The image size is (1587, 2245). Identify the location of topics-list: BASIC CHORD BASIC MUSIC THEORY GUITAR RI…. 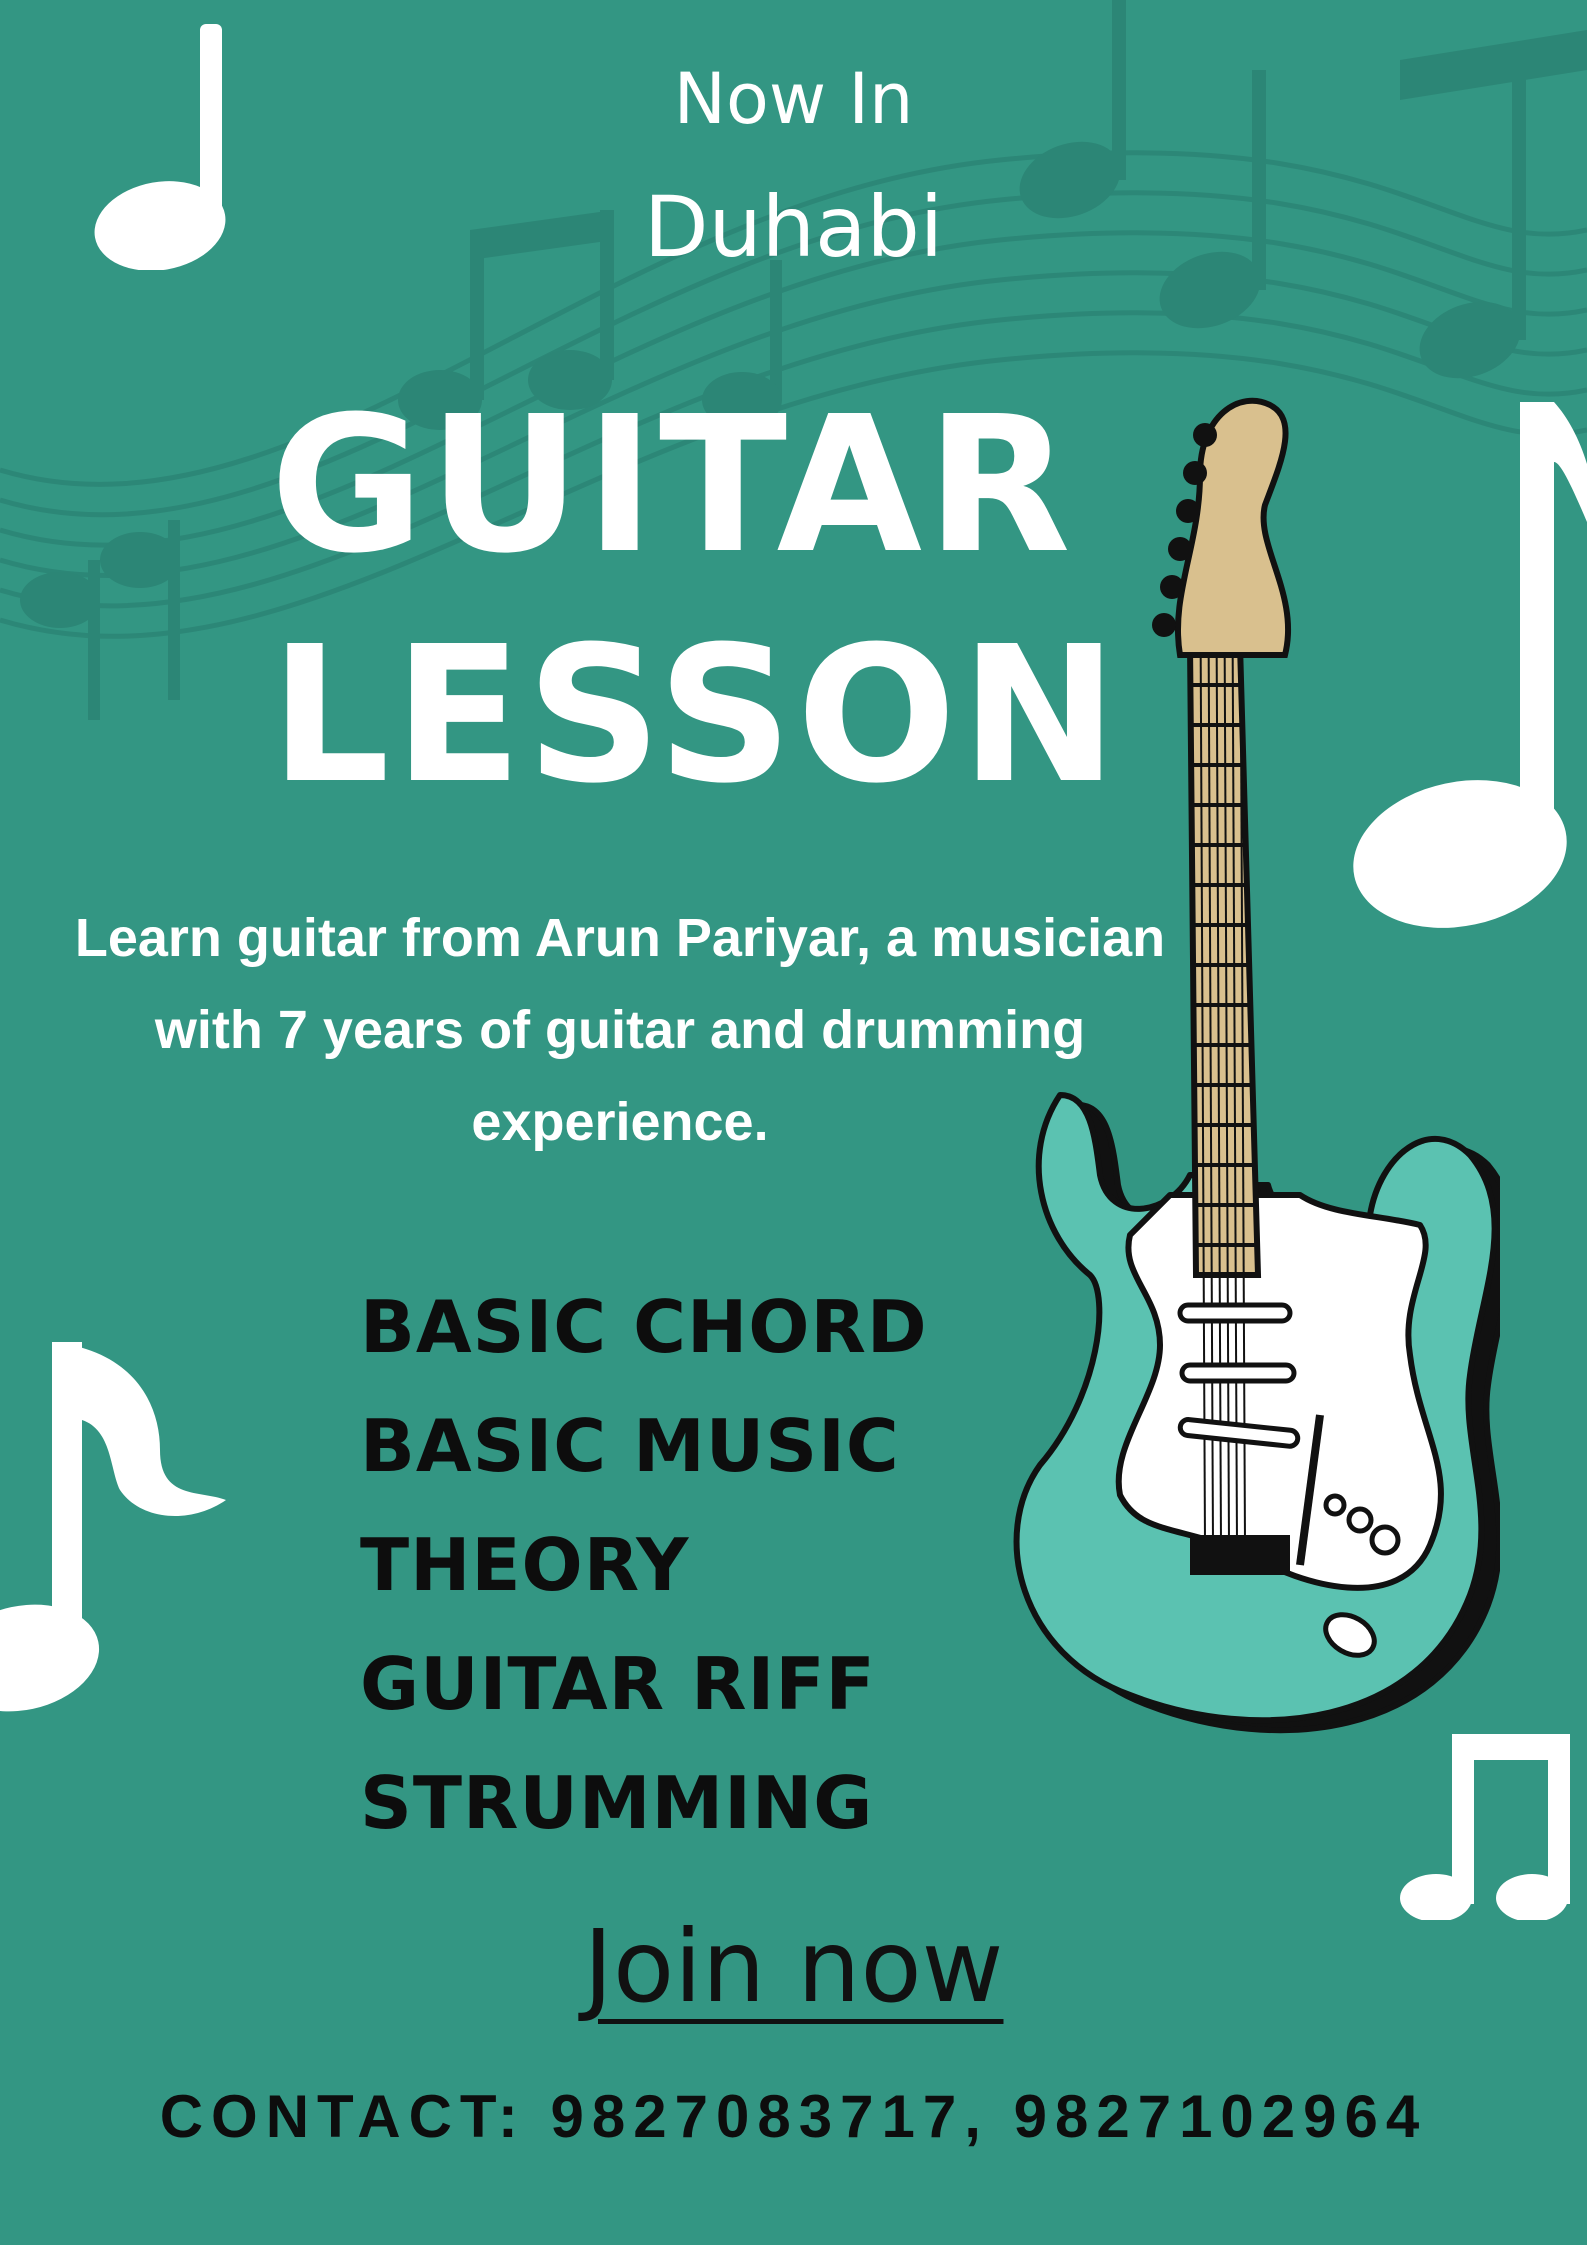
(644, 1565).